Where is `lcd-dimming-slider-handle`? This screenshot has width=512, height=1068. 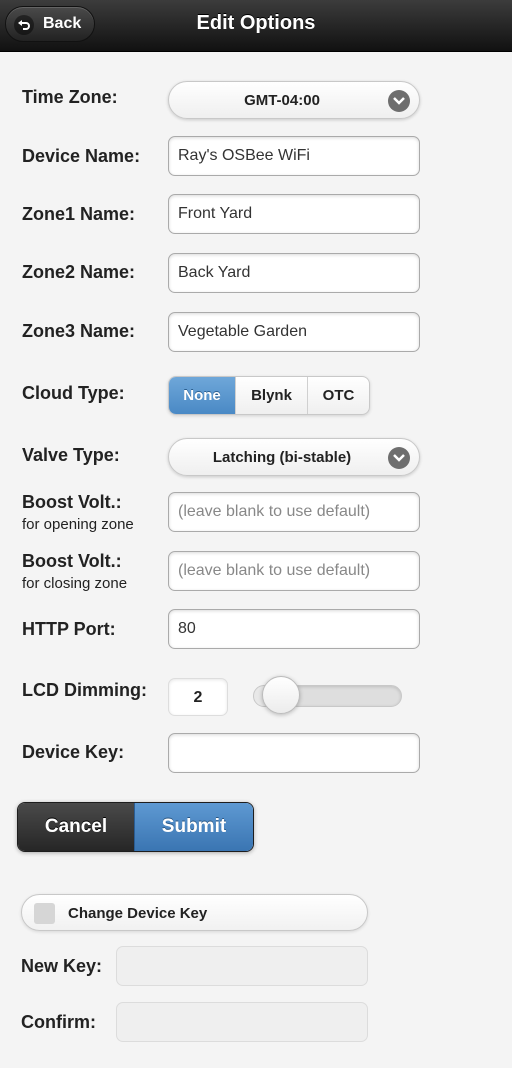 lcd-dimming-slider-handle is located at coordinates (280, 695).